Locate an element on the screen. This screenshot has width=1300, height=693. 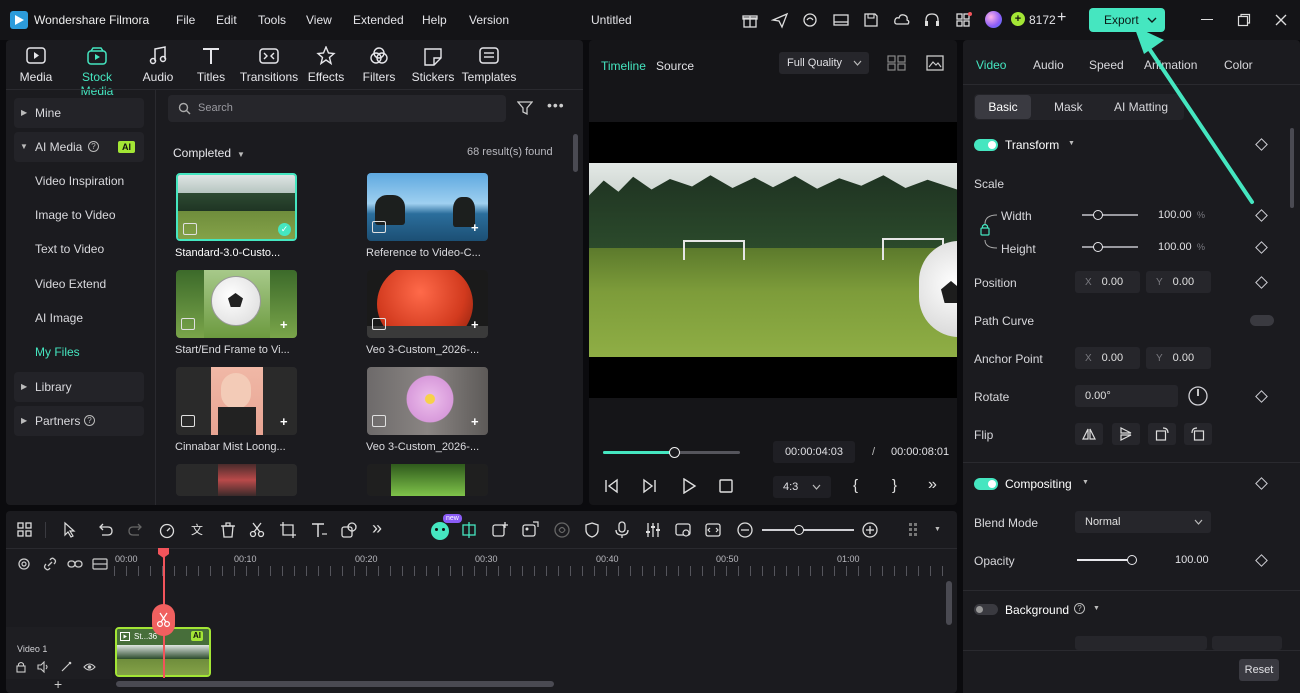
redo-icon is located at coordinates (136, 530).